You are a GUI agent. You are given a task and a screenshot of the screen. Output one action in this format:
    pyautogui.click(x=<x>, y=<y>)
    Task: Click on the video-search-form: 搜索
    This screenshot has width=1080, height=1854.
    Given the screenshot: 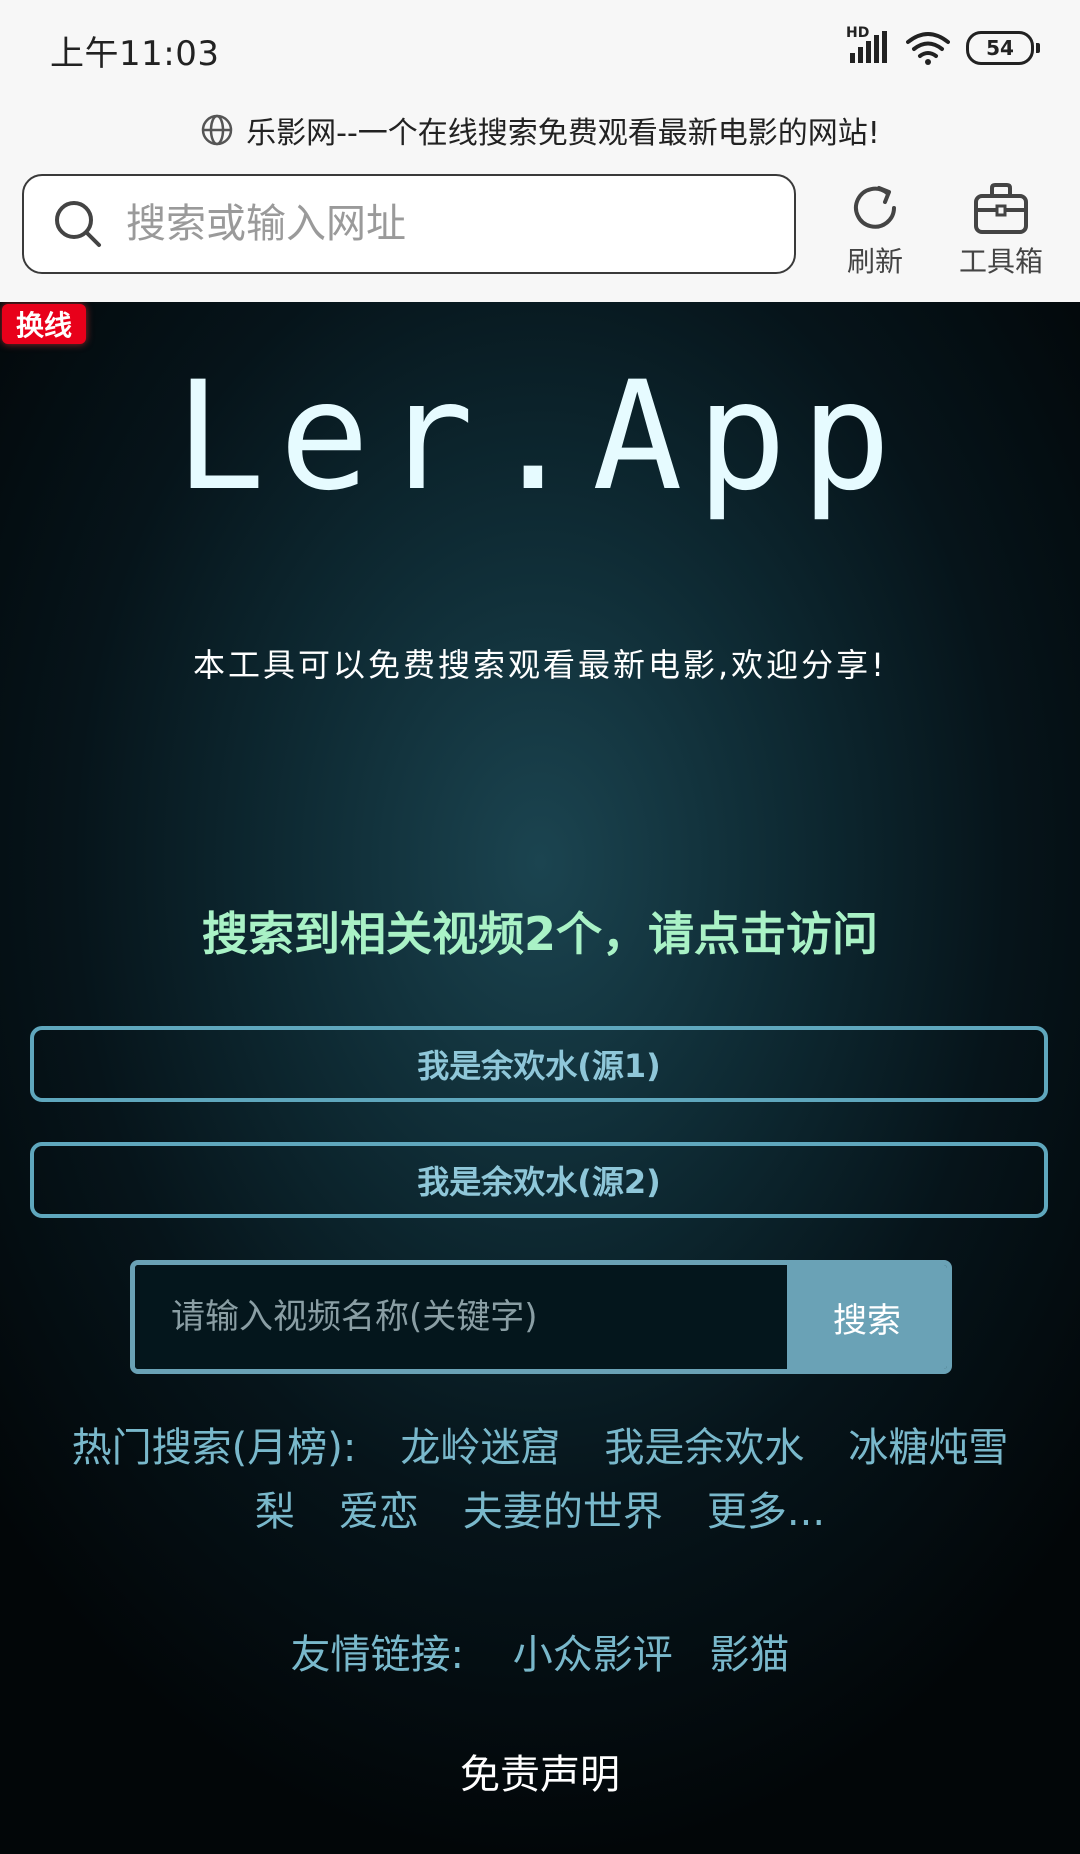 What is the action you would take?
    pyautogui.click(x=541, y=1317)
    